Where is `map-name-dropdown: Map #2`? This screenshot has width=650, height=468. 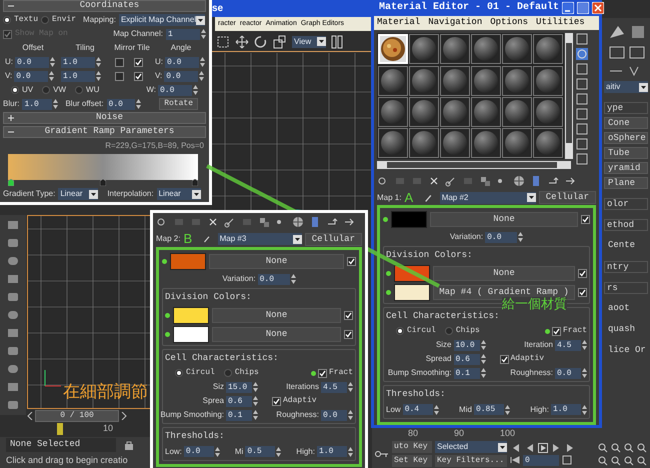 map-name-dropdown: Map #2 is located at coordinates (488, 198).